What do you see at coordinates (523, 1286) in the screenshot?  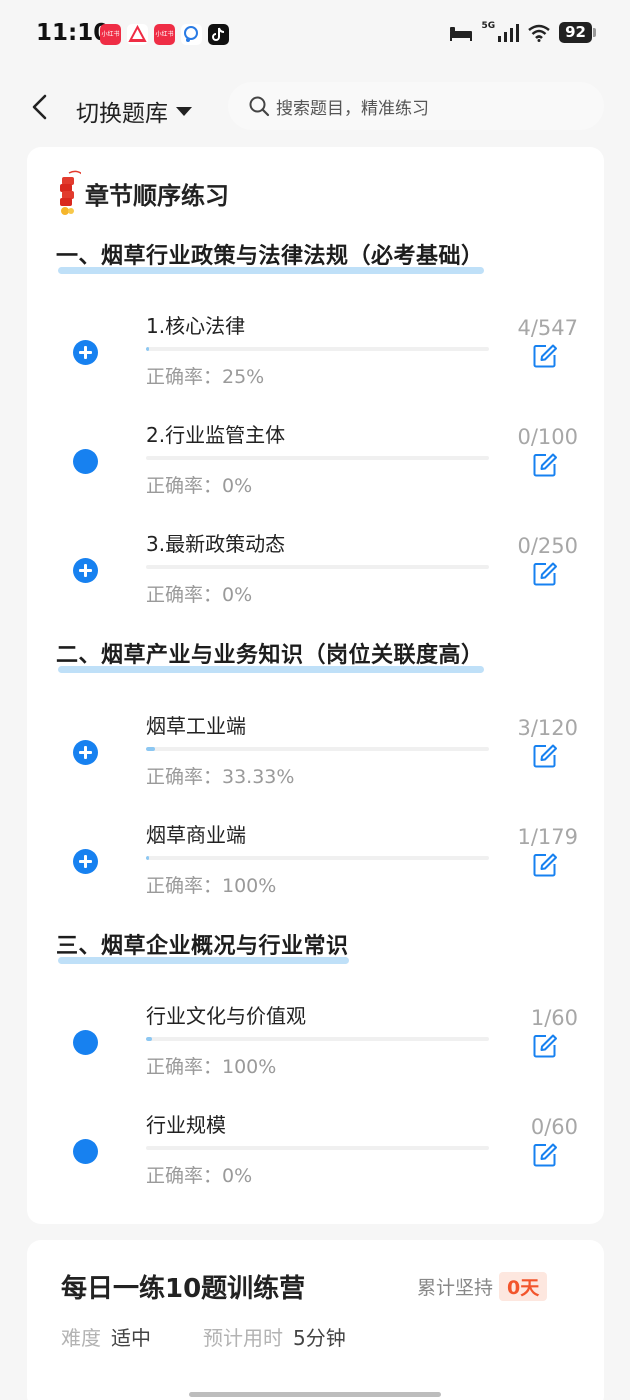 I see `streak-badge: 0天` at bounding box center [523, 1286].